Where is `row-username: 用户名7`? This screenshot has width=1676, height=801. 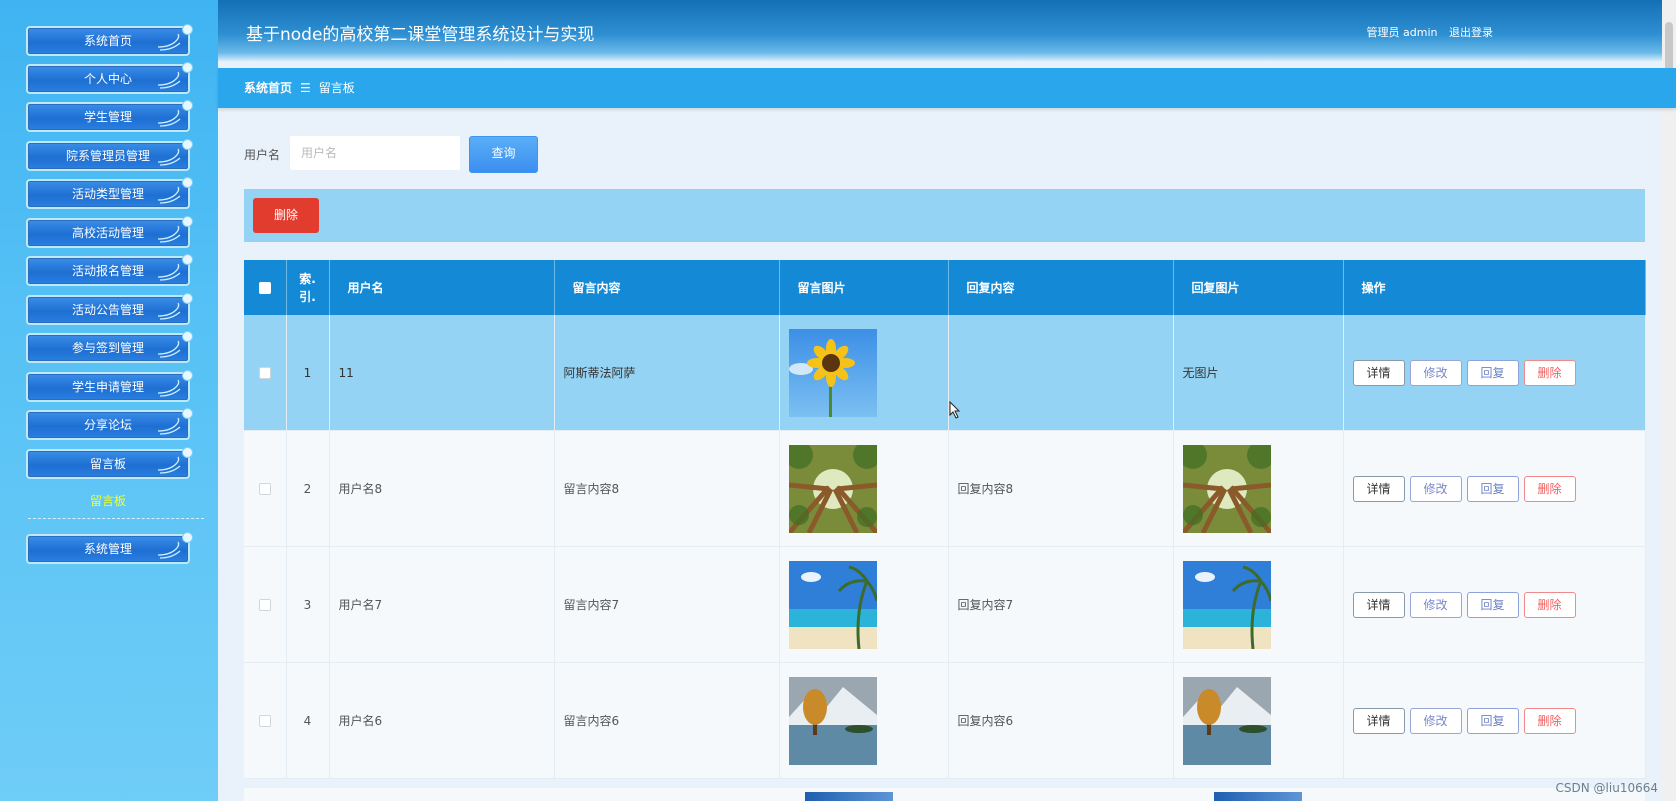
row-username: 用户名7 is located at coordinates (442, 604).